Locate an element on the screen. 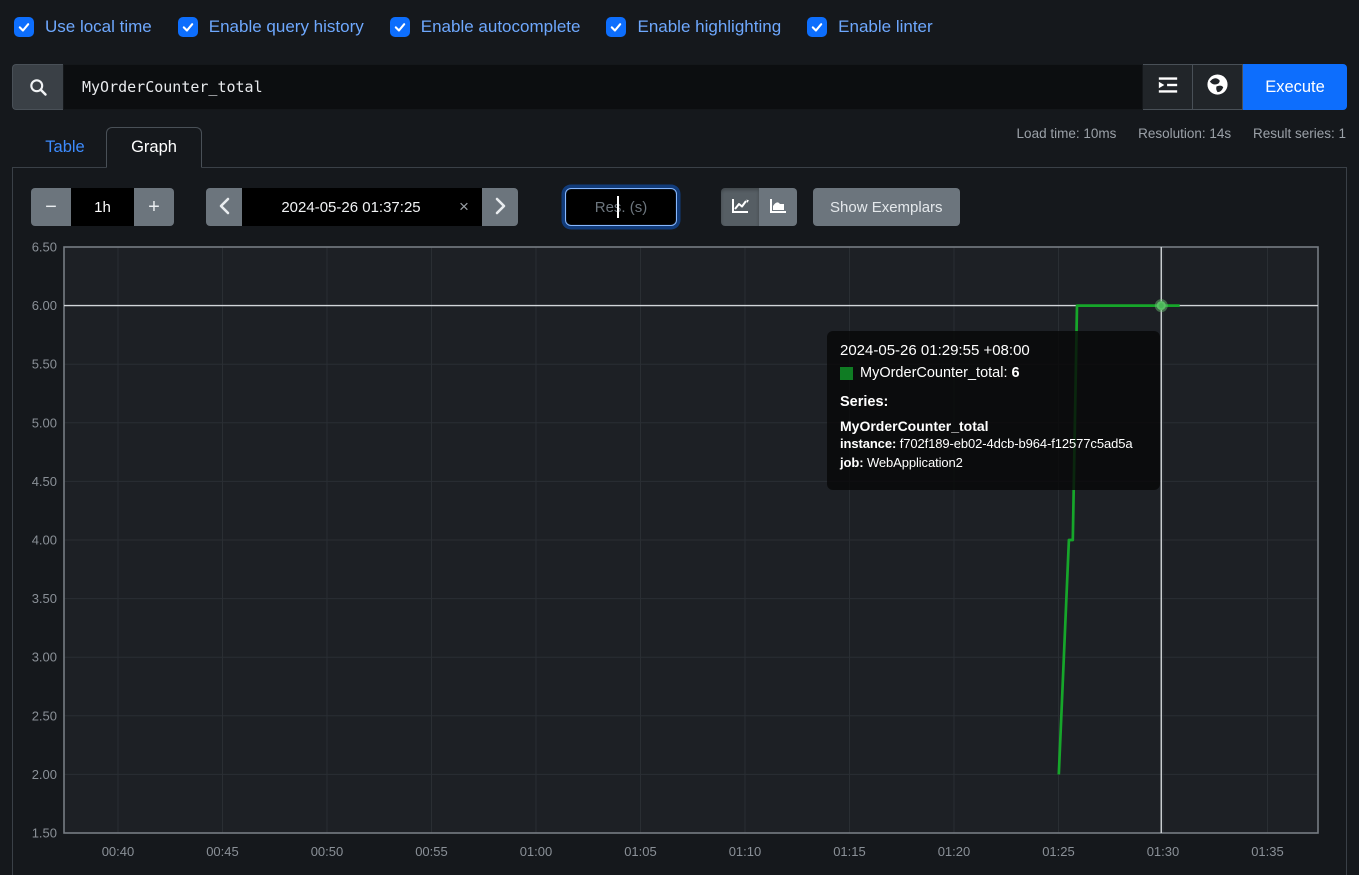 The height and width of the screenshot is (875, 1359). x-tick-label: 01:25 is located at coordinates (1058, 851).